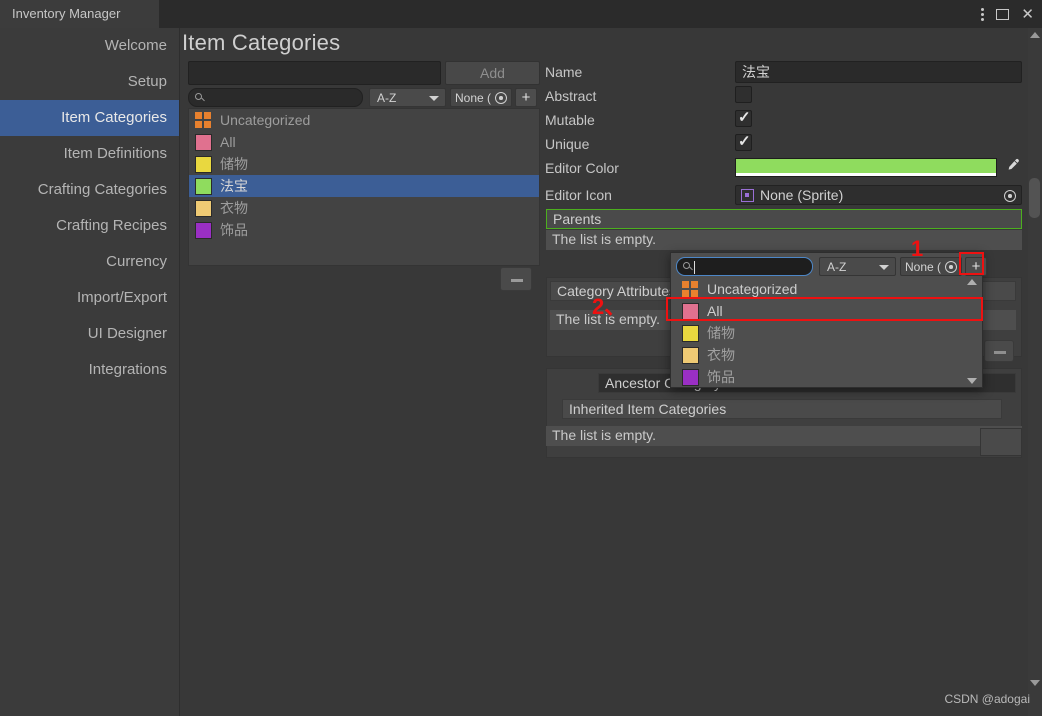  Describe the element at coordinates (364, 208) in the screenshot. I see `list-item-yiwu: 衣物` at that location.